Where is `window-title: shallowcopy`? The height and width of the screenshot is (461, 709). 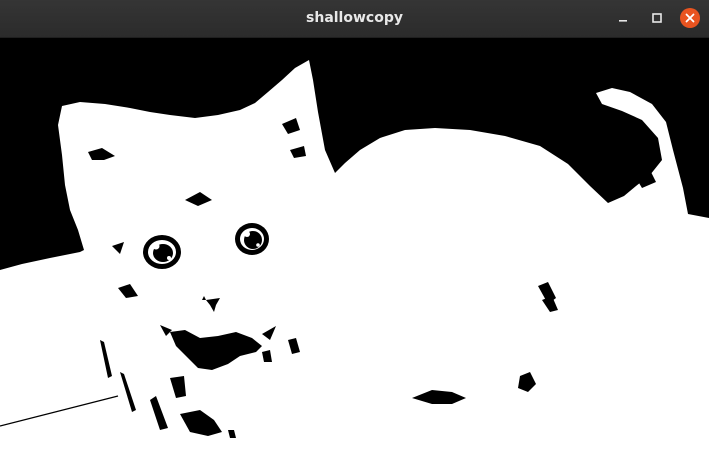 window-title: shallowcopy is located at coordinates (354, 18).